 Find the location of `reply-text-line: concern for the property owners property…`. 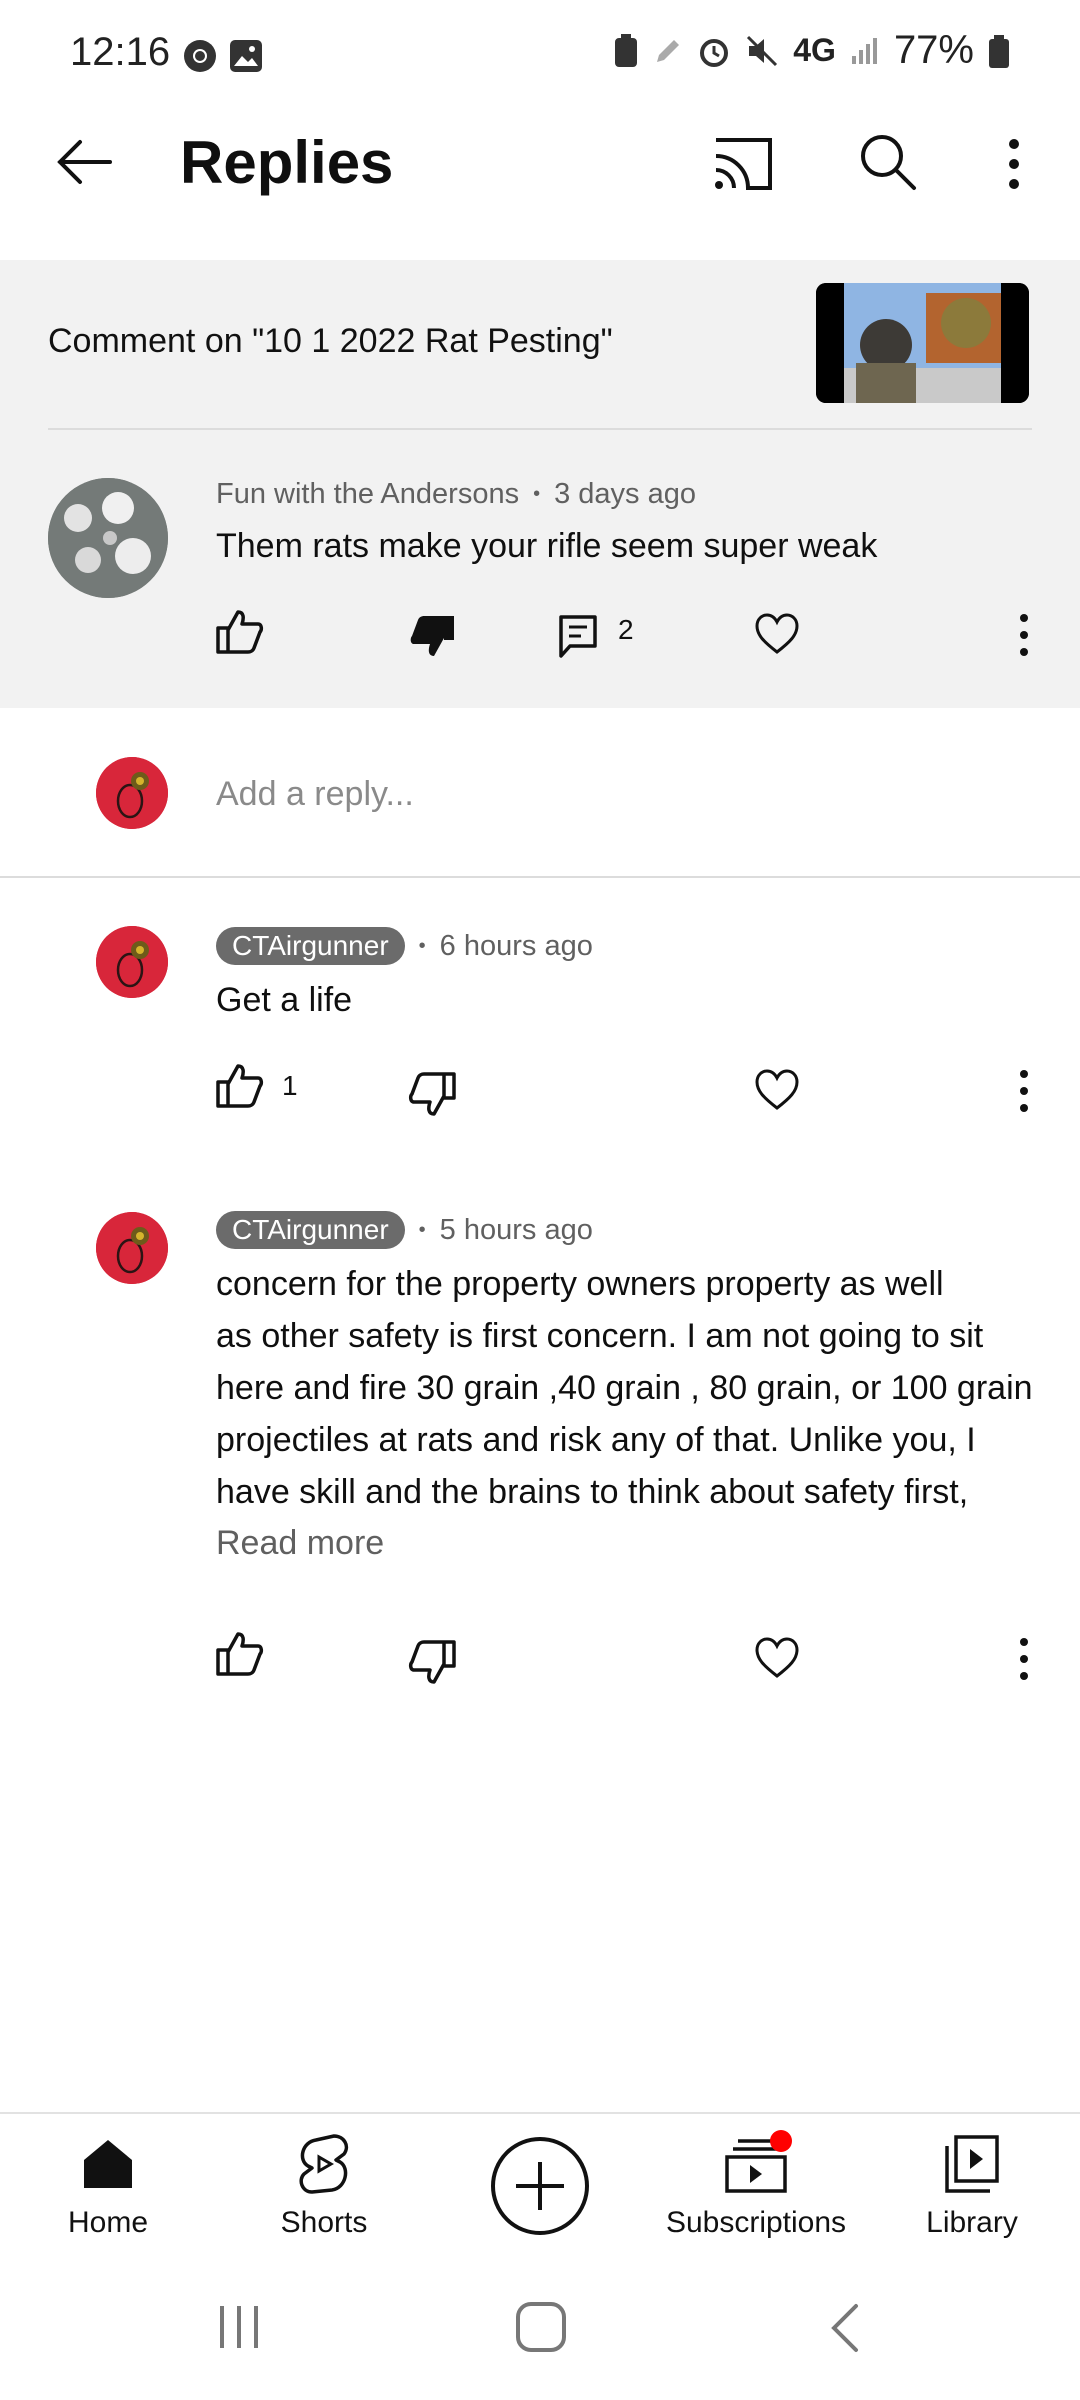

reply-text-line: concern for the property owners property… is located at coordinates (580, 1284).